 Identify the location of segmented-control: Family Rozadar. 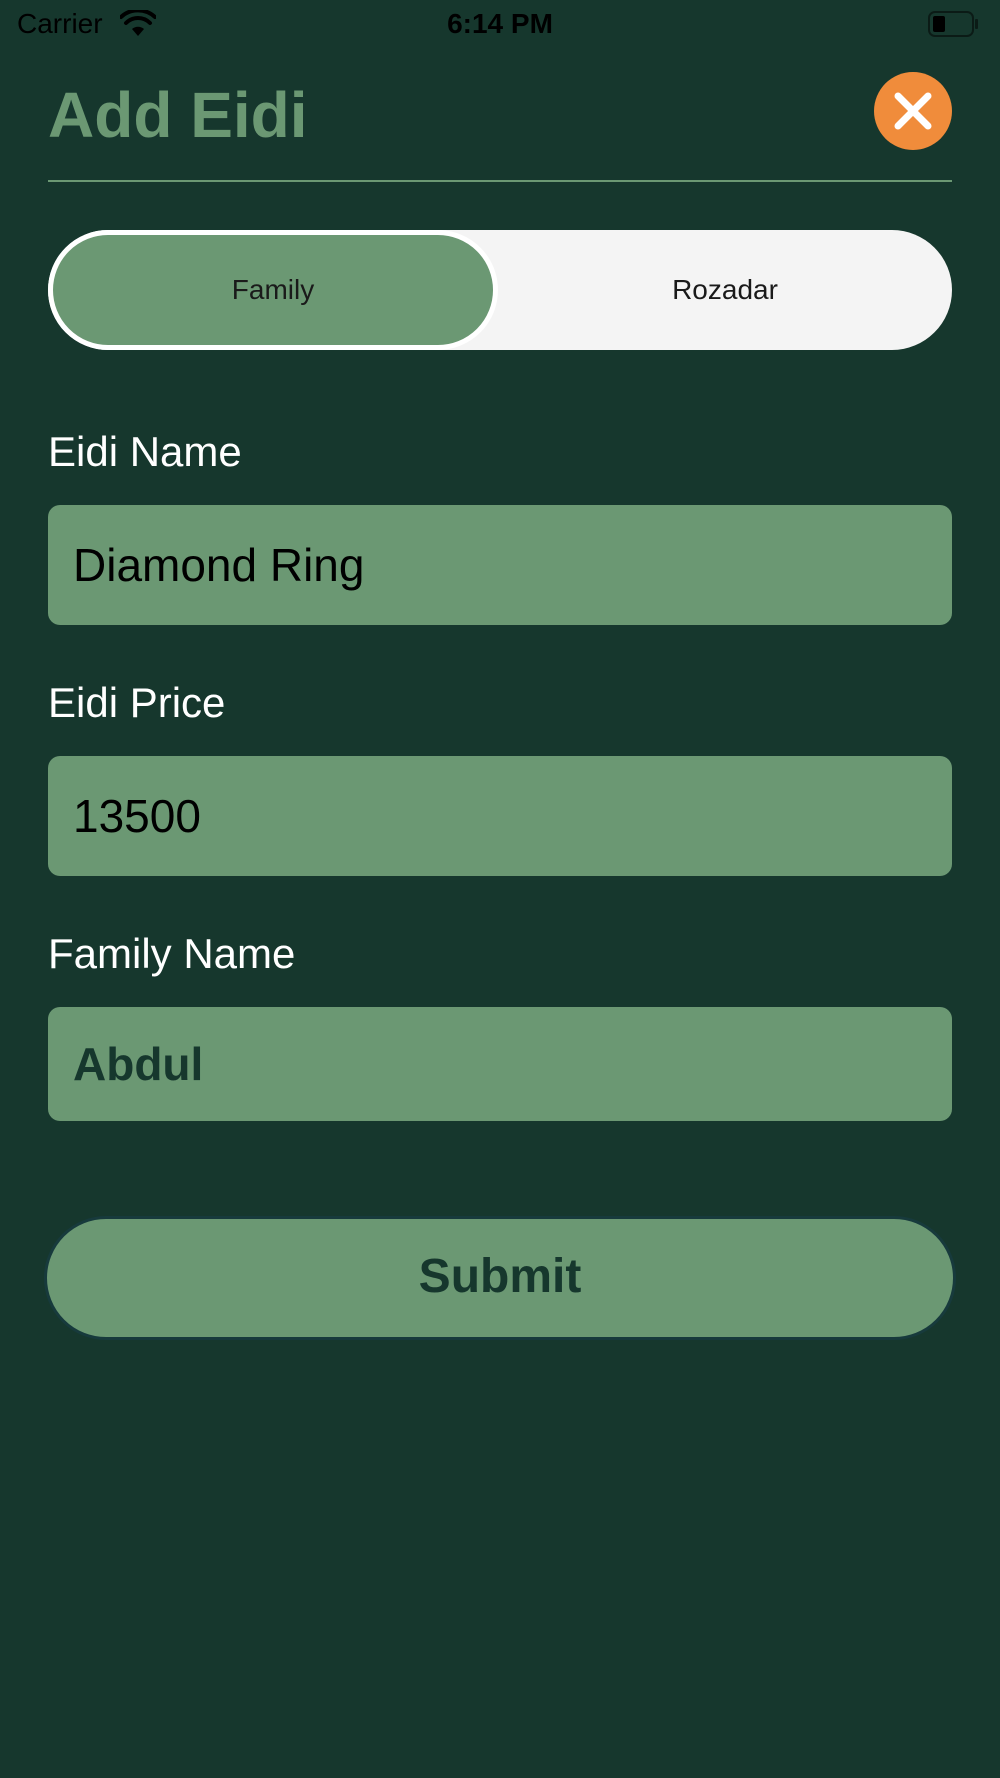
(500, 290).